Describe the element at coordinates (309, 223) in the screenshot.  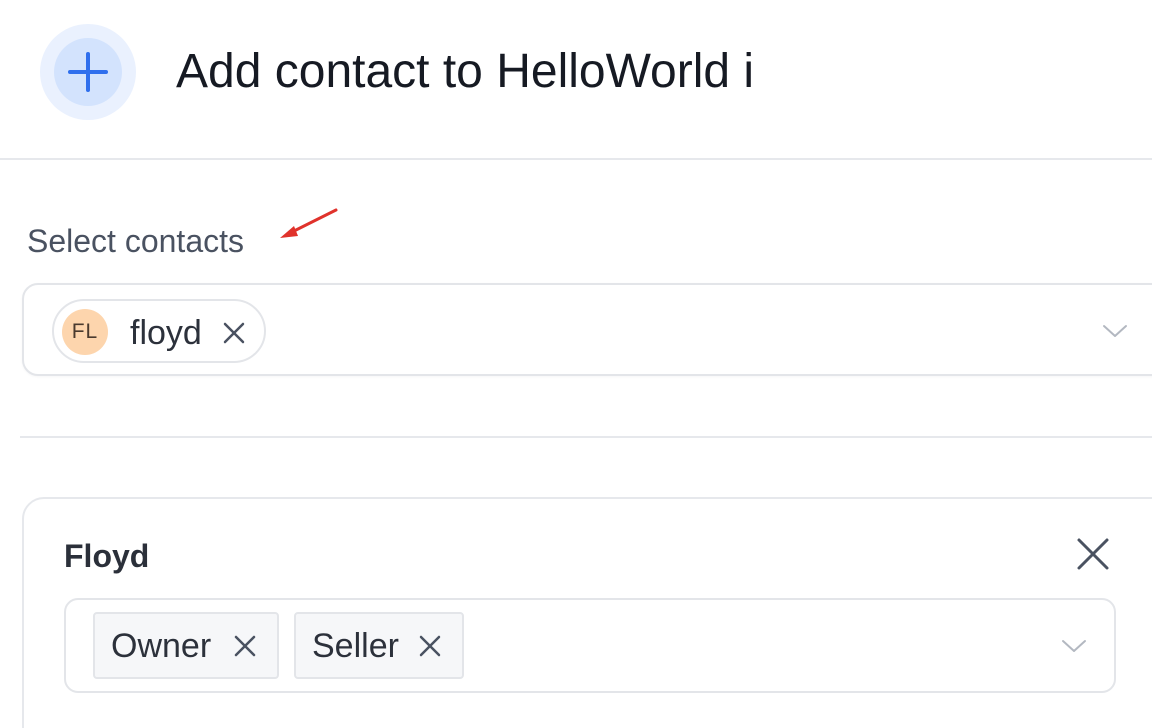
I see `annotation-arrow-icon` at that location.